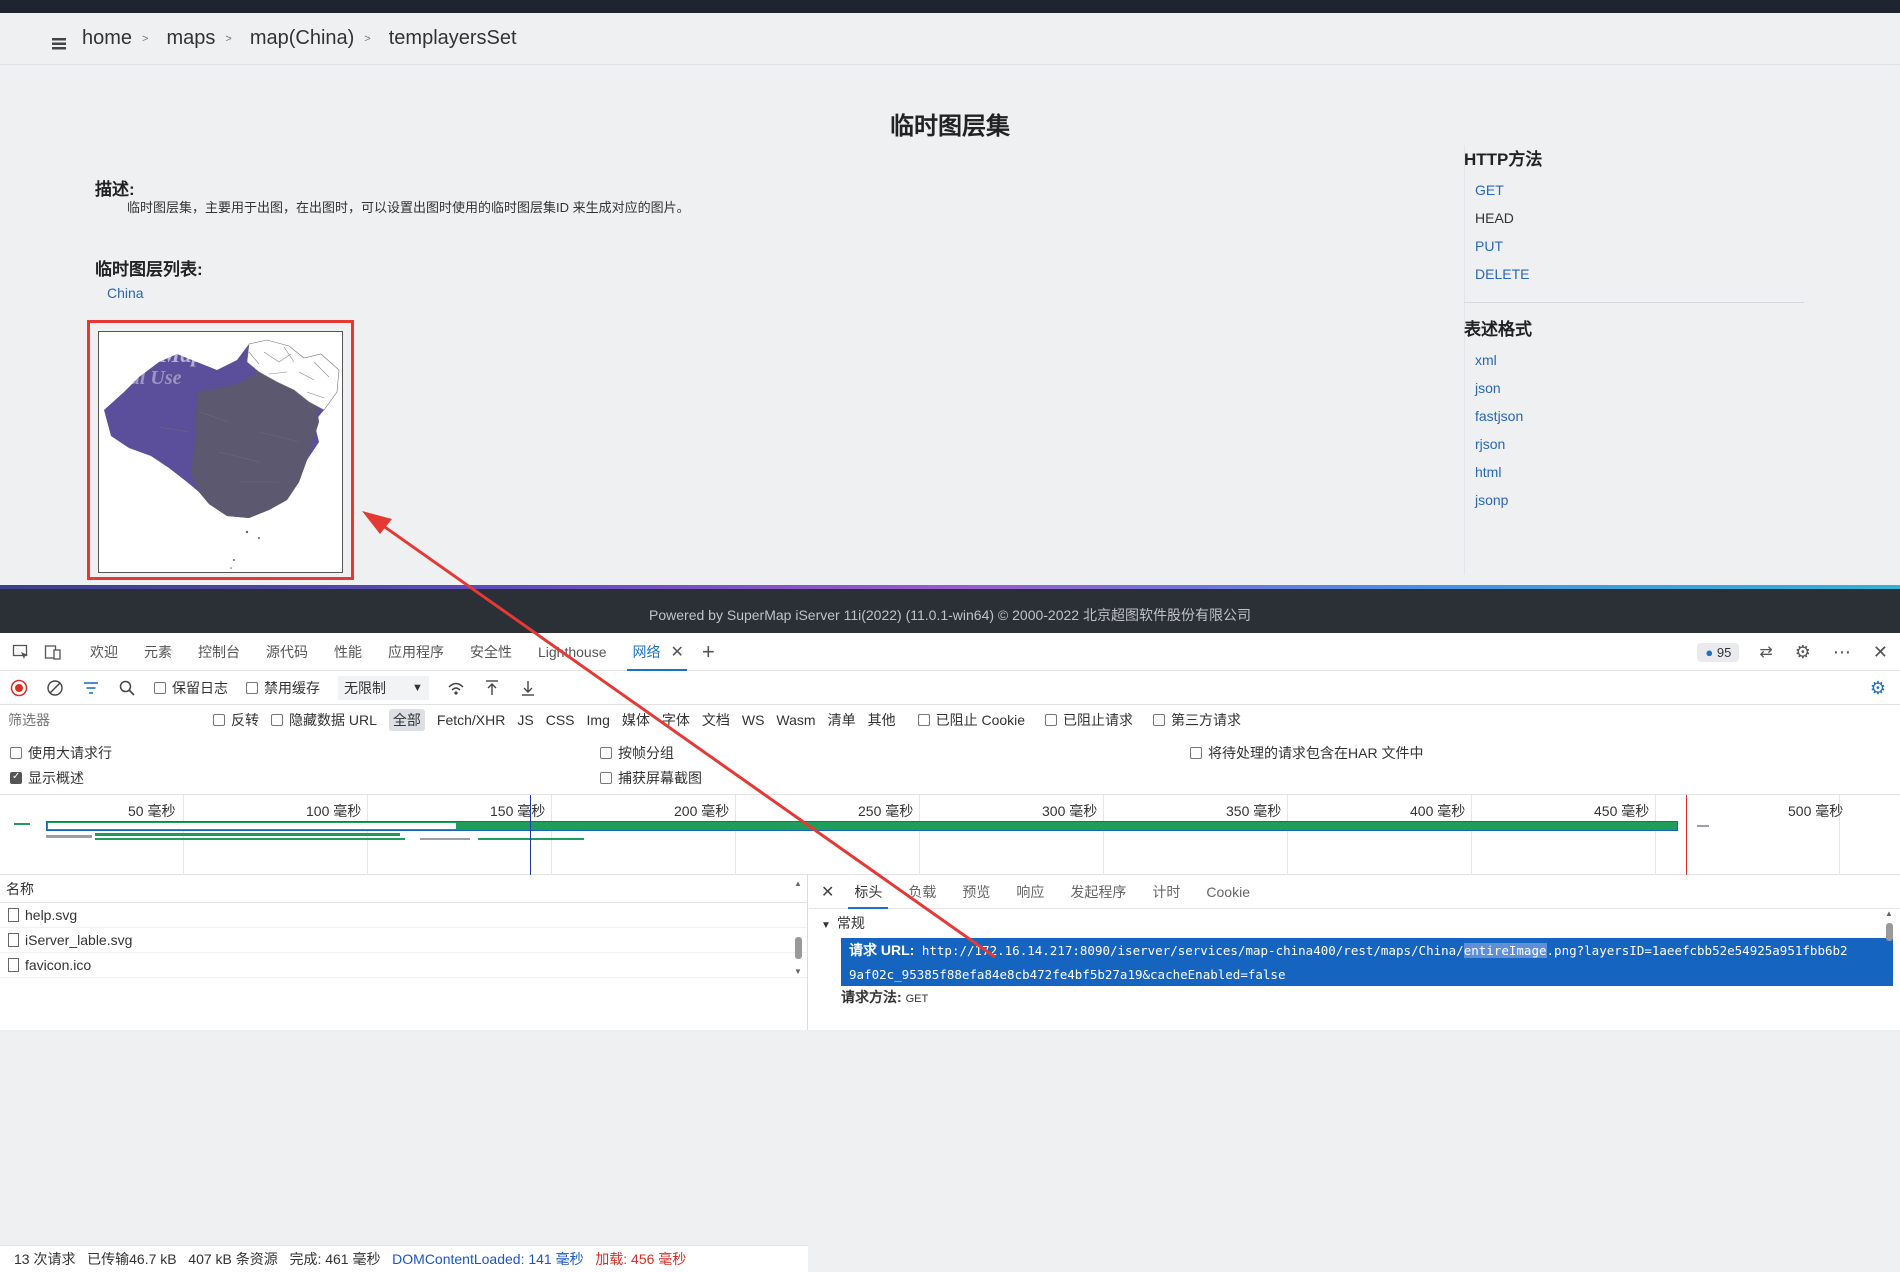  What do you see at coordinates (1889, 969) in the screenshot?
I see `detail-scrollbar: ▲` at bounding box center [1889, 969].